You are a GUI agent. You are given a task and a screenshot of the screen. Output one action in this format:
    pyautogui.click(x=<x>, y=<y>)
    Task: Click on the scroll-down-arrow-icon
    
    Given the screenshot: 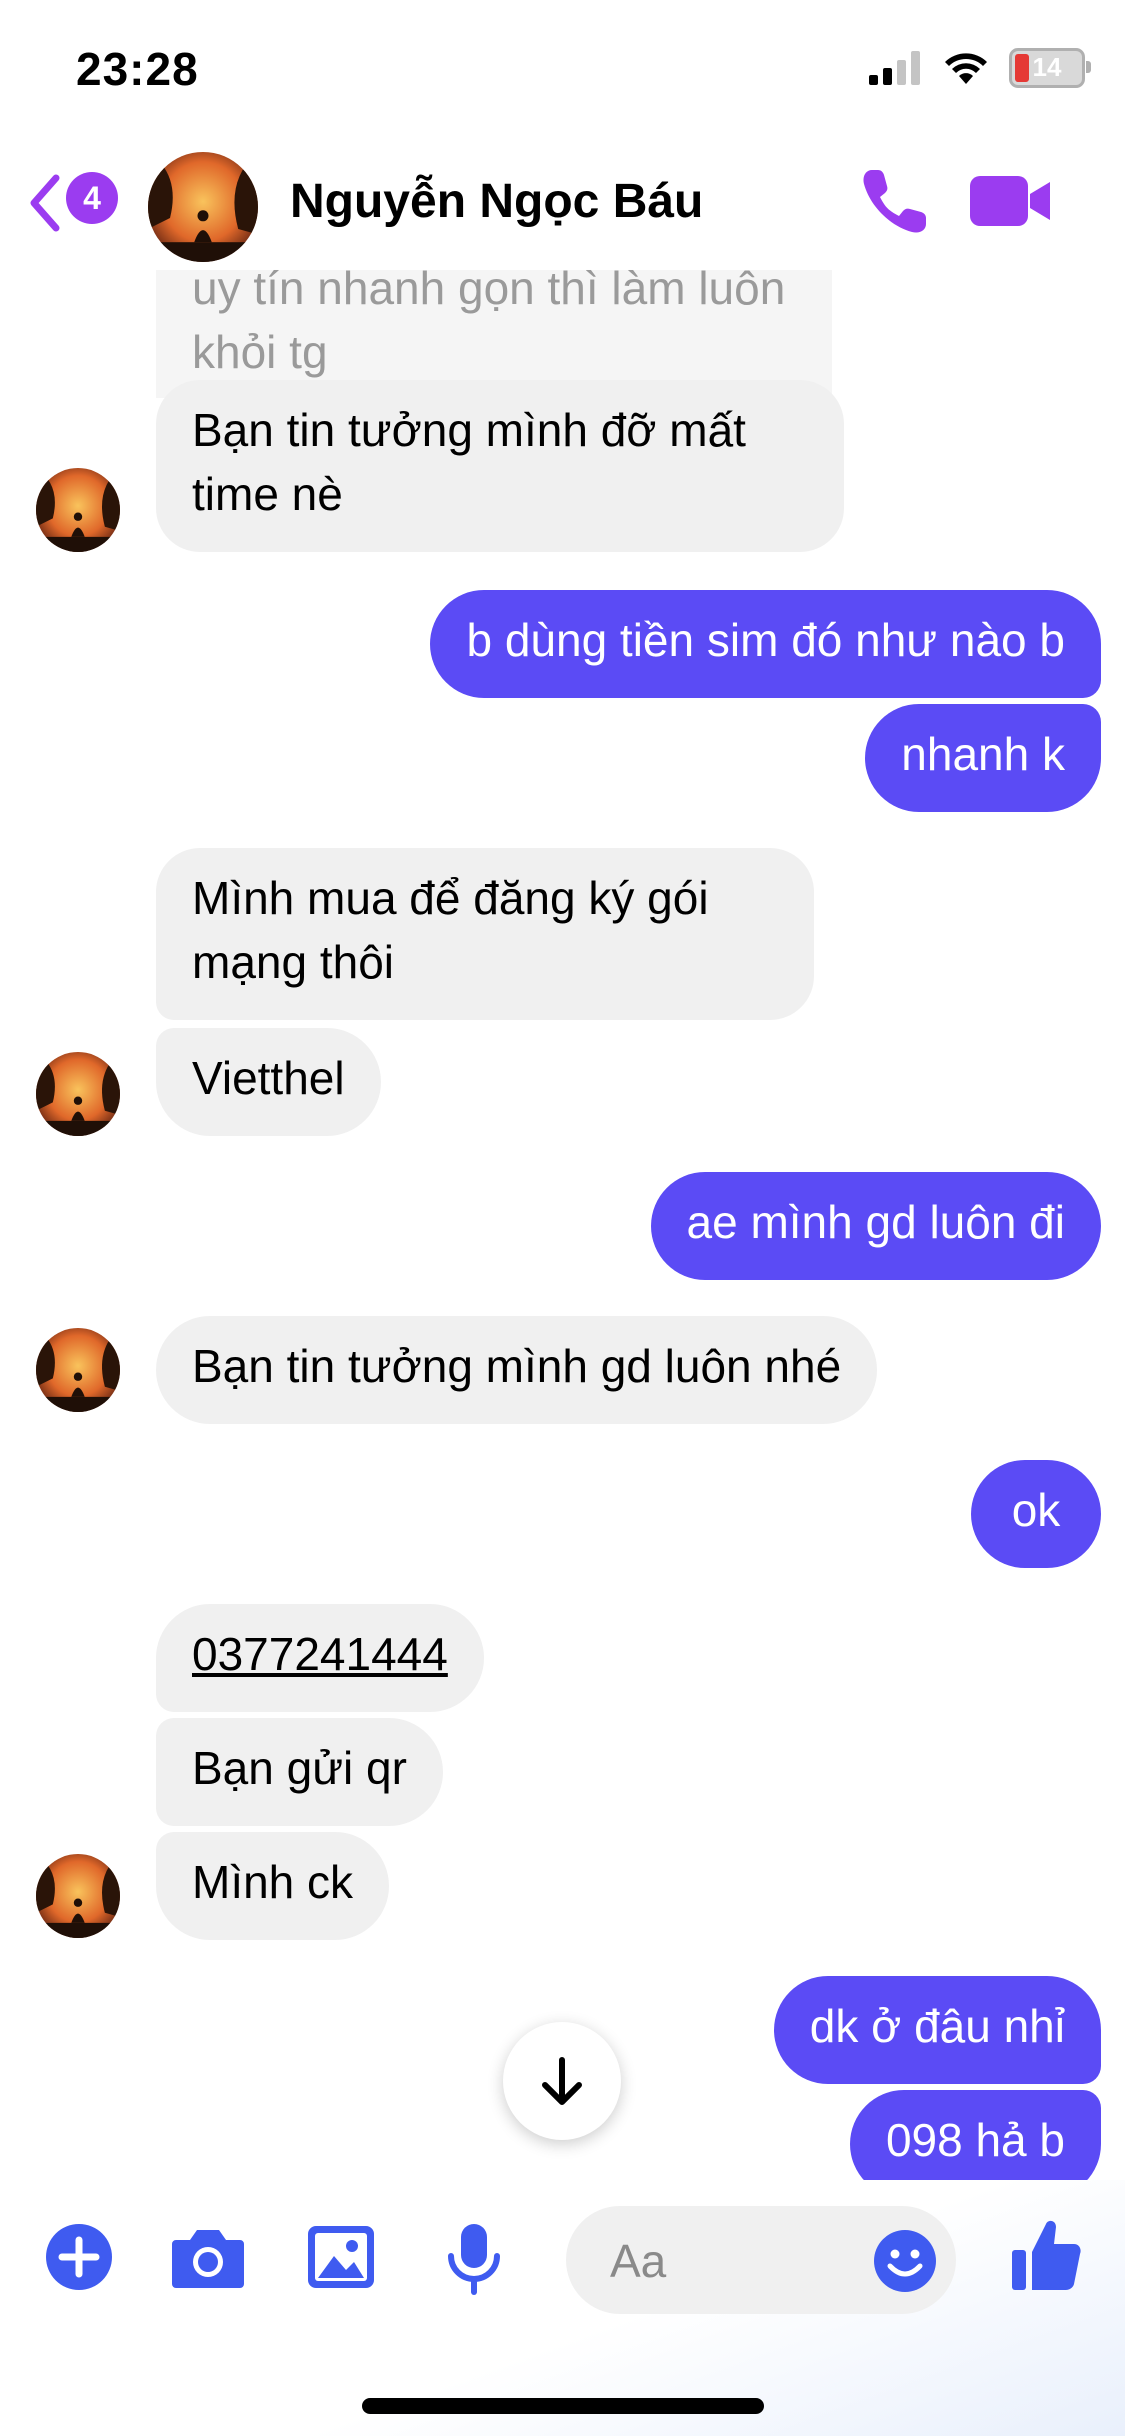 What is the action you would take?
    pyautogui.click(x=562, y=2081)
    